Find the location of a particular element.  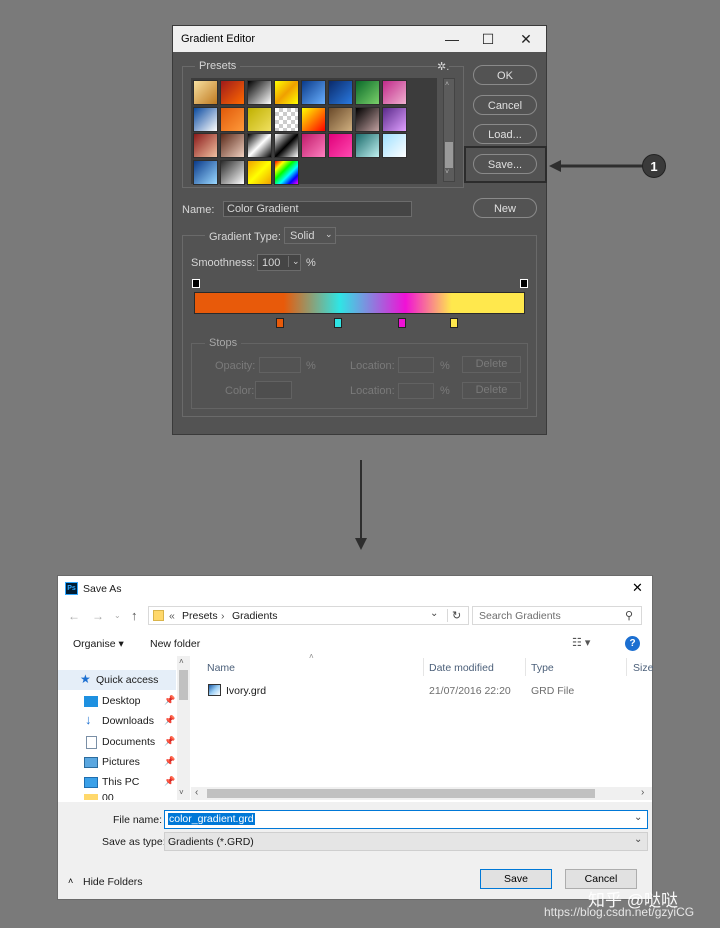

minimize-button: — is located at coordinates (452, 39).